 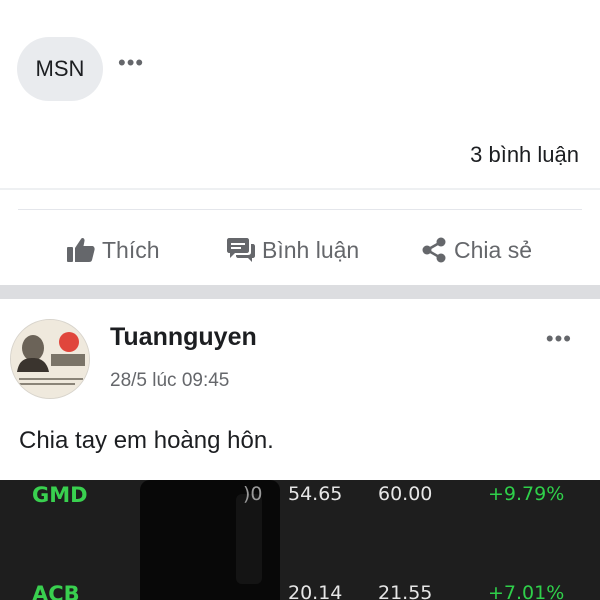 What do you see at coordinates (183, 337) in the screenshot?
I see `post-author: Tuannguyen` at bounding box center [183, 337].